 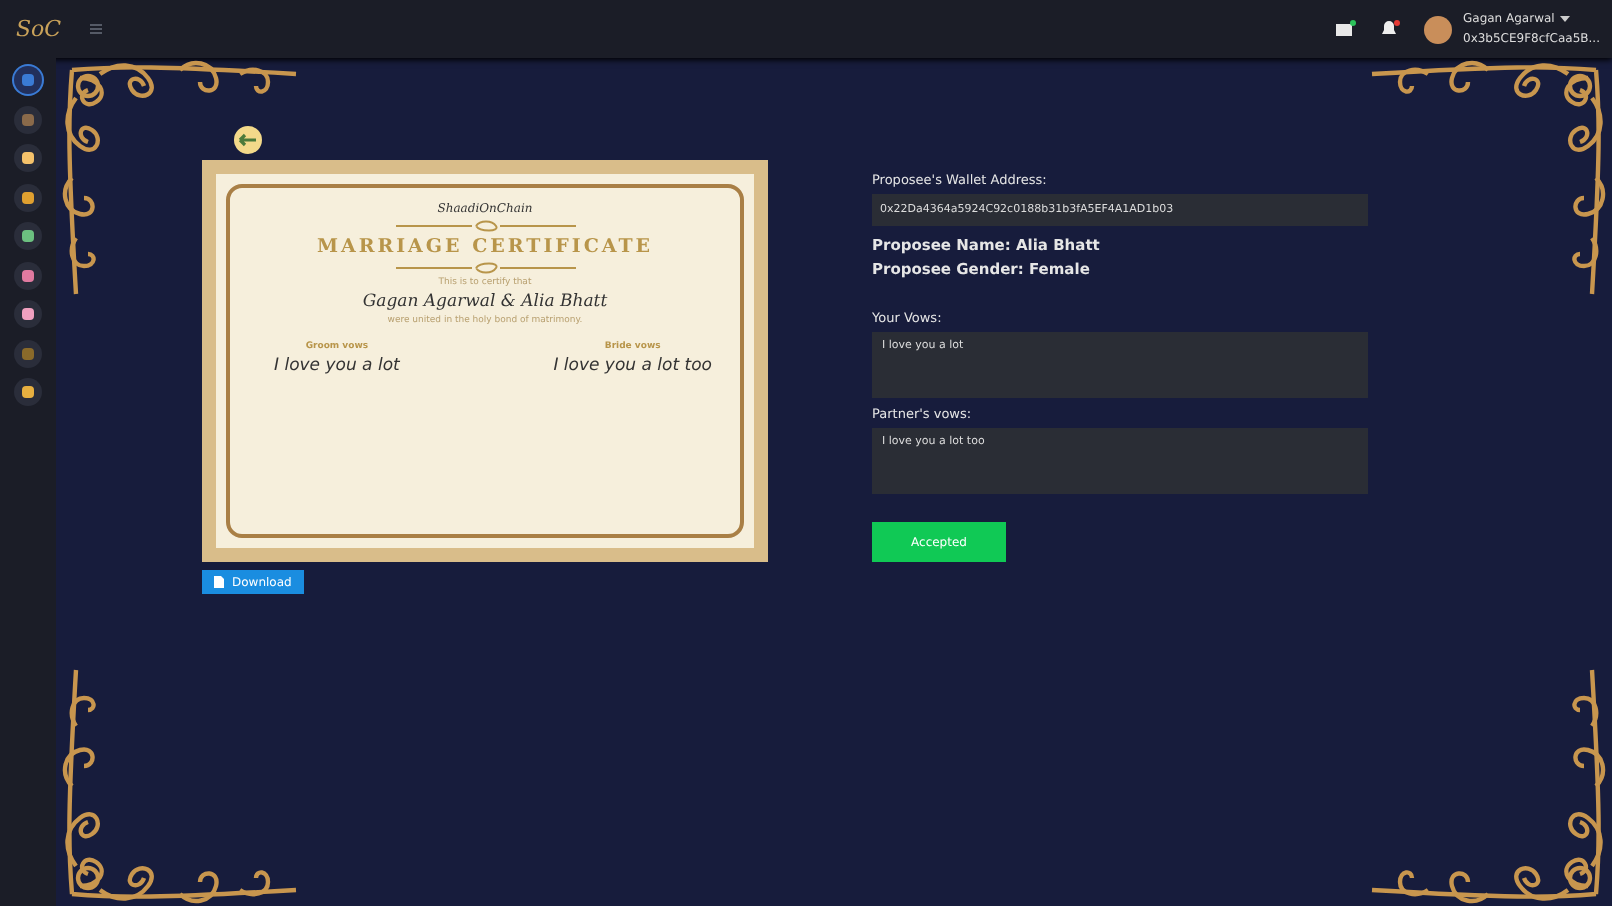 I want to click on logo: SoC, so click(x=39, y=29).